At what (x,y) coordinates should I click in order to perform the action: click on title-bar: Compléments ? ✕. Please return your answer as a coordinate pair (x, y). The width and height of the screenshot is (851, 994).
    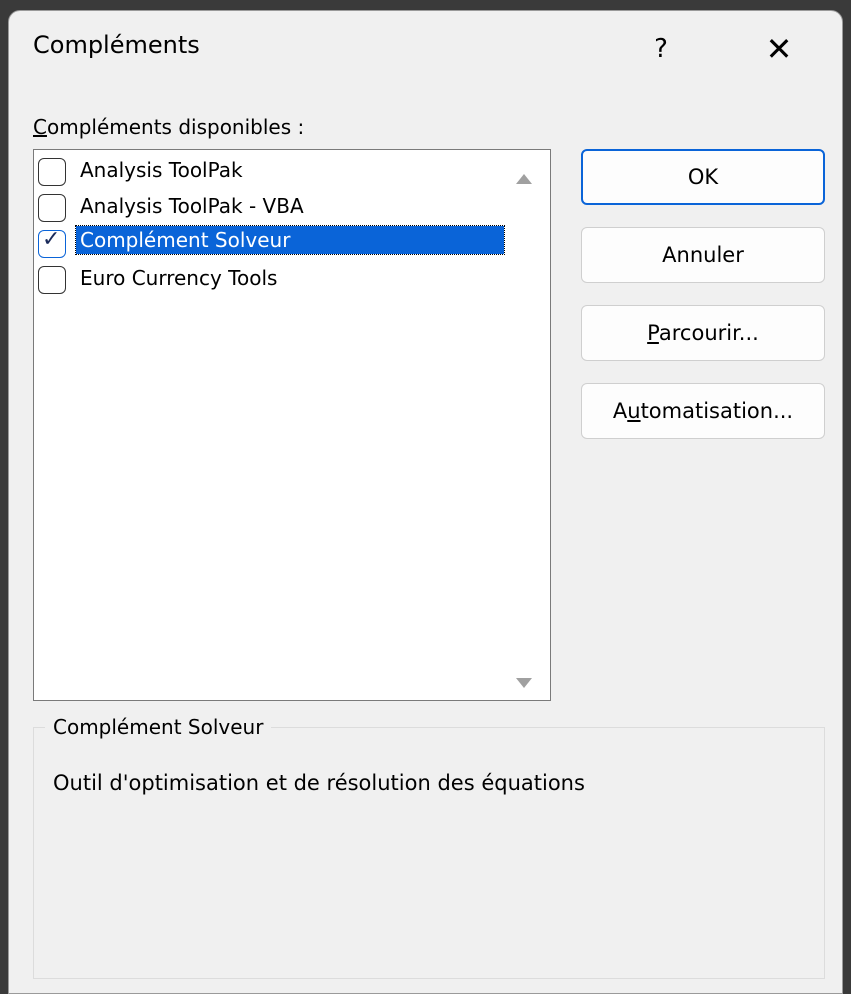
    Looking at the image, I should click on (425, 49).